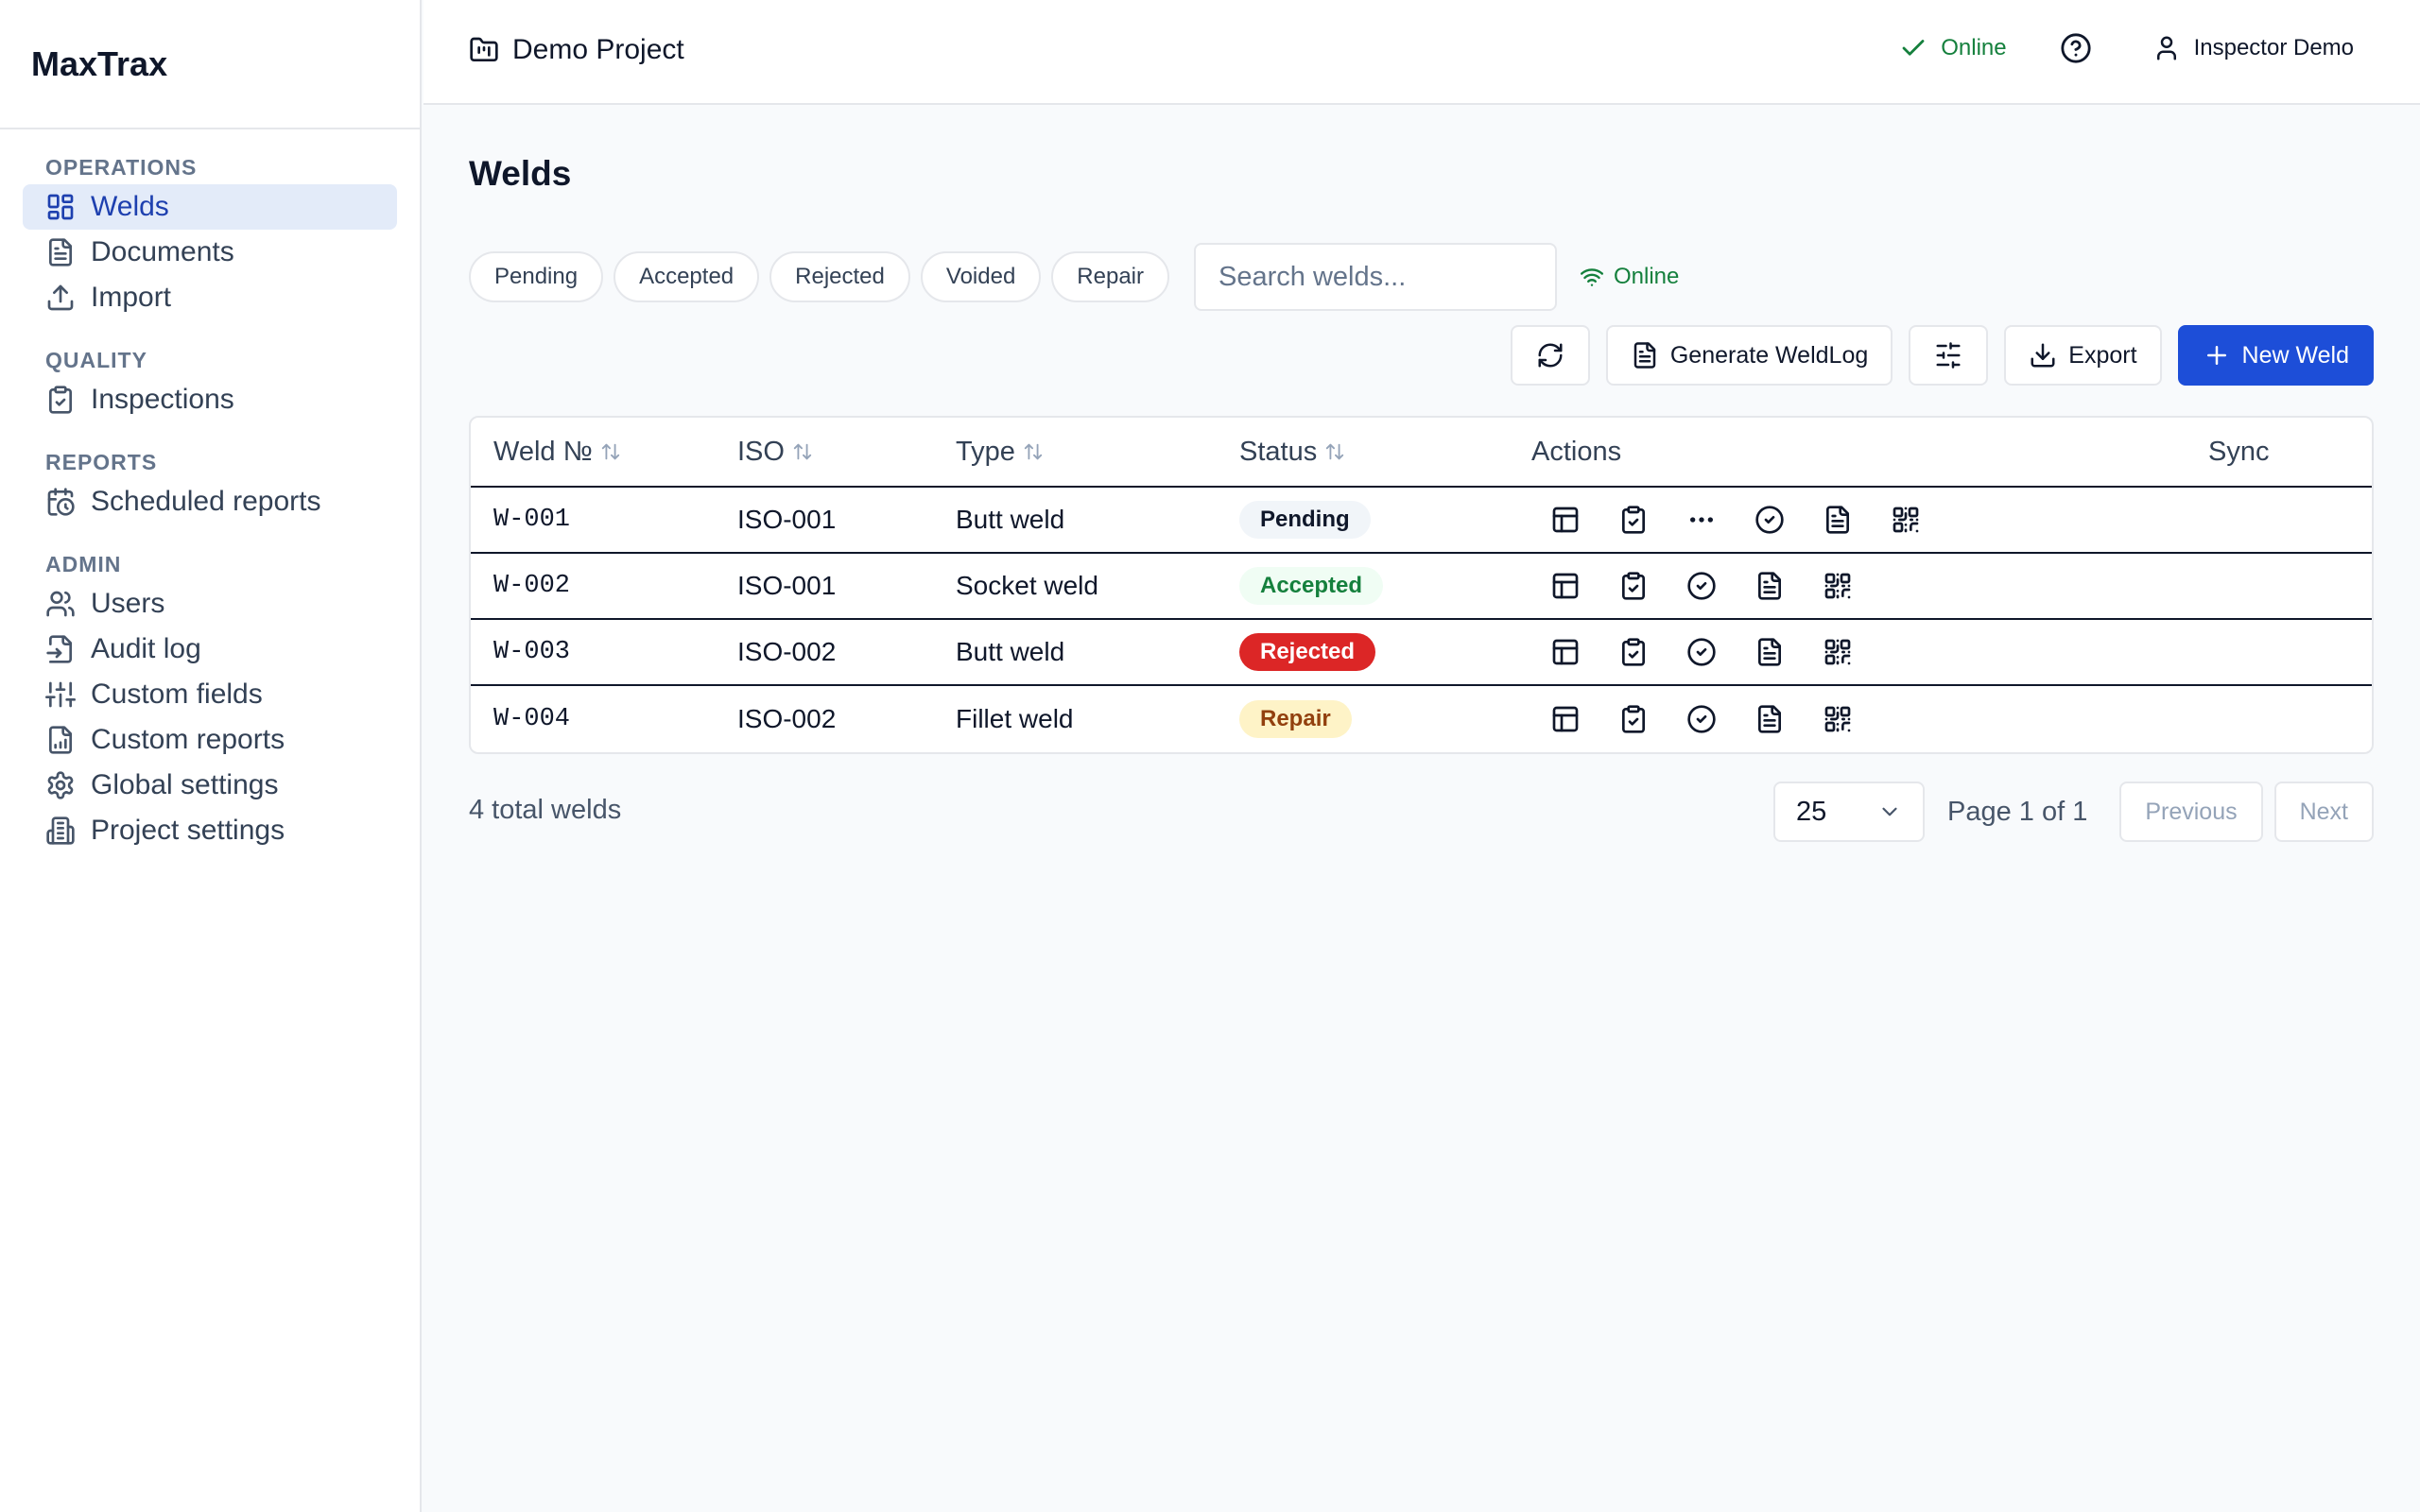 The width and height of the screenshot is (2420, 1512). What do you see at coordinates (2191, 812) in the screenshot?
I see `previous-button: Previous` at bounding box center [2191, 812].